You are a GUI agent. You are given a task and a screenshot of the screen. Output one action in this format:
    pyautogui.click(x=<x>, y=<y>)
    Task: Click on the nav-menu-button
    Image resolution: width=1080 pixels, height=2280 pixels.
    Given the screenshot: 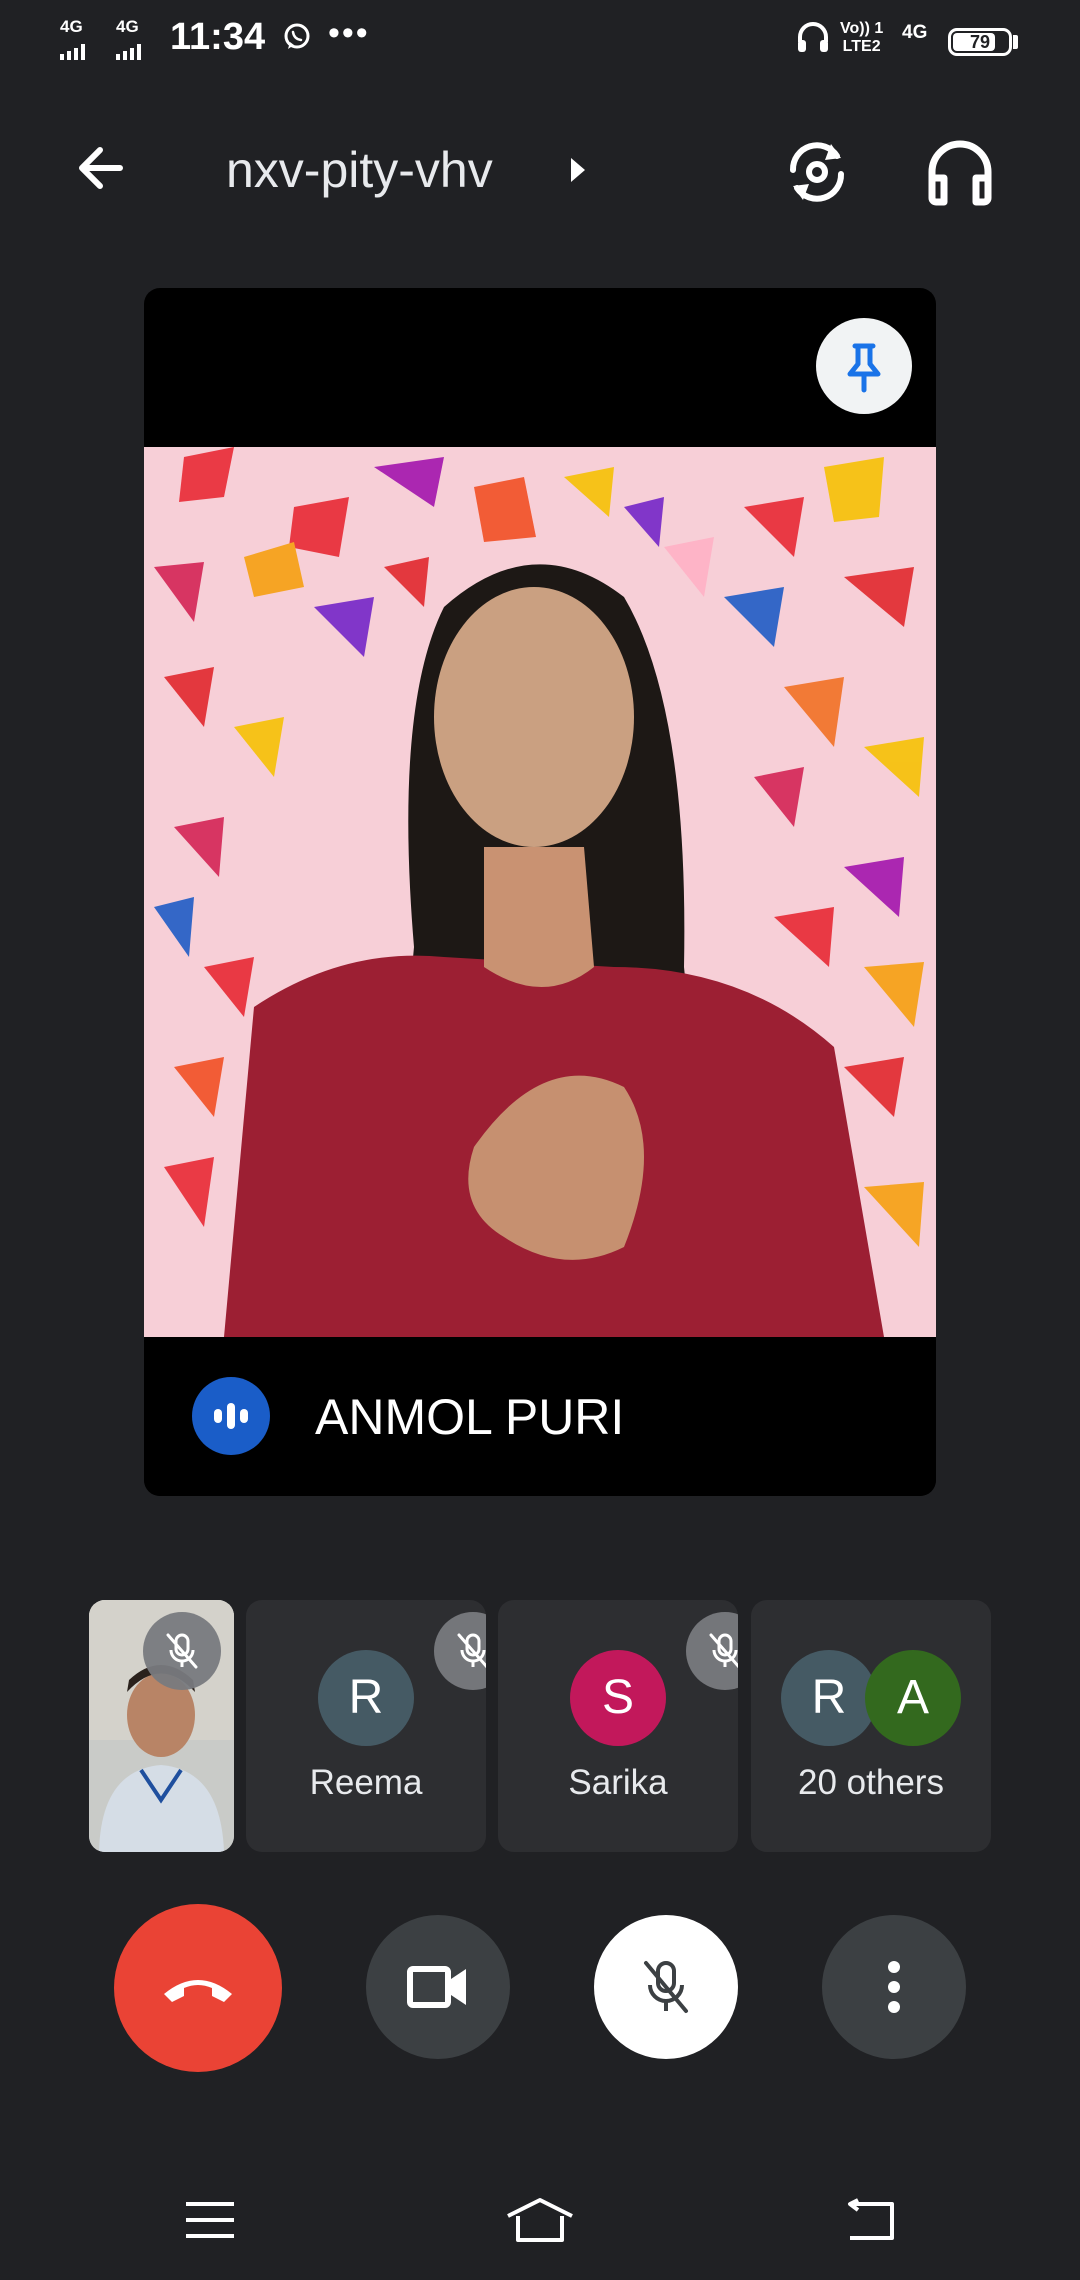 What is the action you would take?
    pyautogui.click(x=210, y=2220)
    